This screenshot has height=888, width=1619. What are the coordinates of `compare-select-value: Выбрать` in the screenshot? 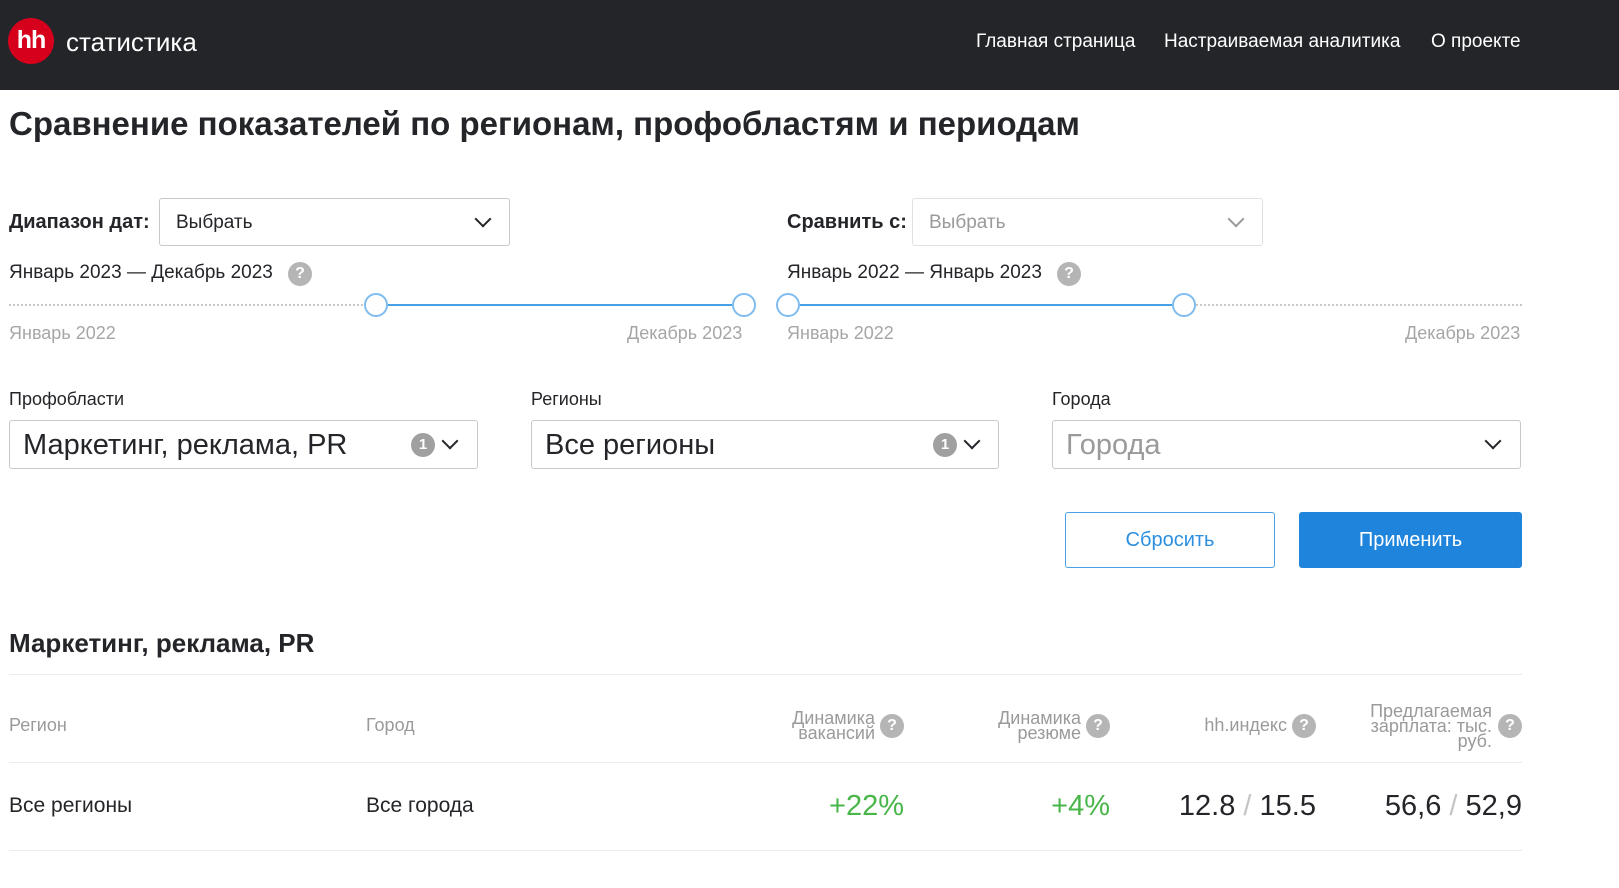 It's located at (967, 222).